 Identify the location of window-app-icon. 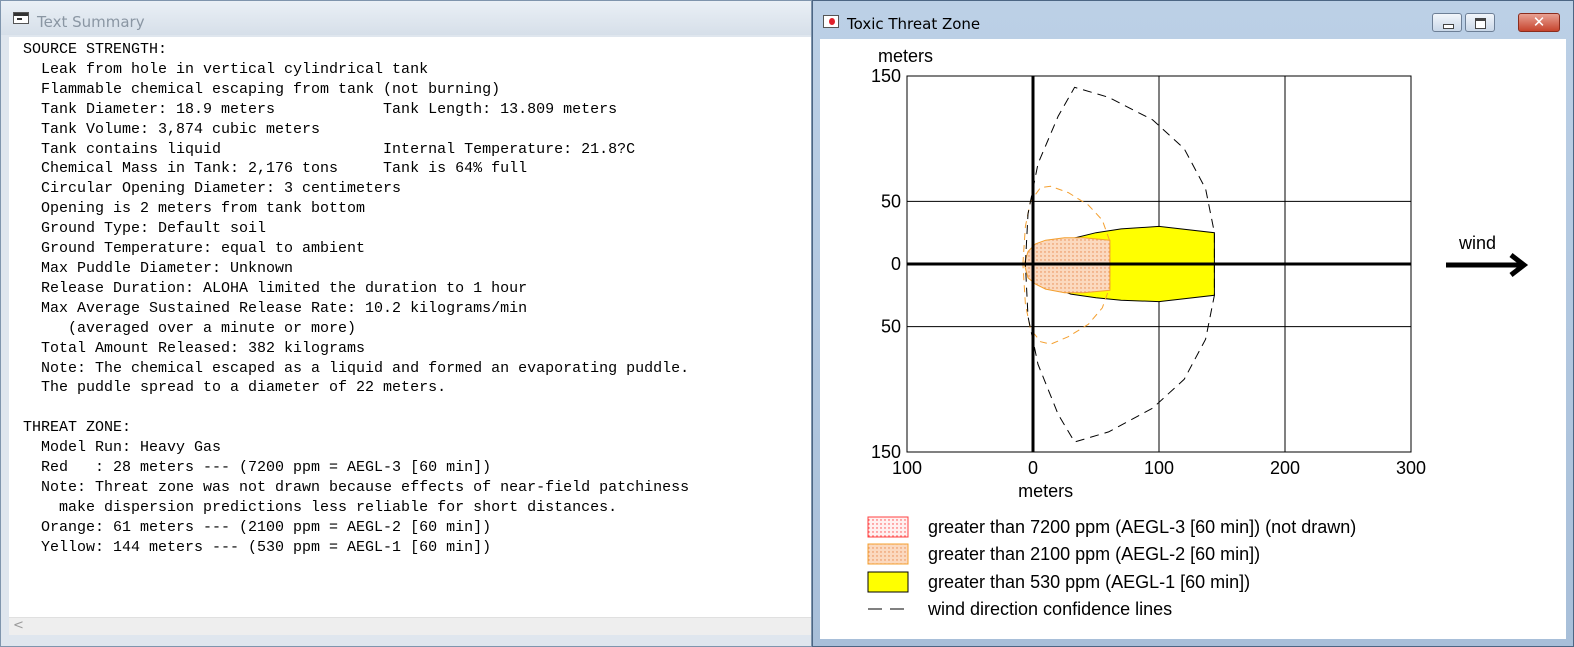
(21, 18).